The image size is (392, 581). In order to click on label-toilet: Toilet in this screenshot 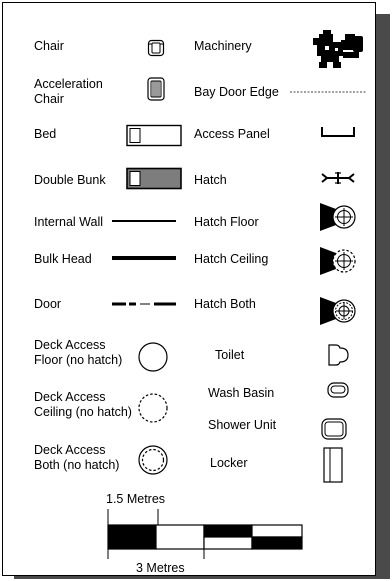, I will do `click(230, 355)`.